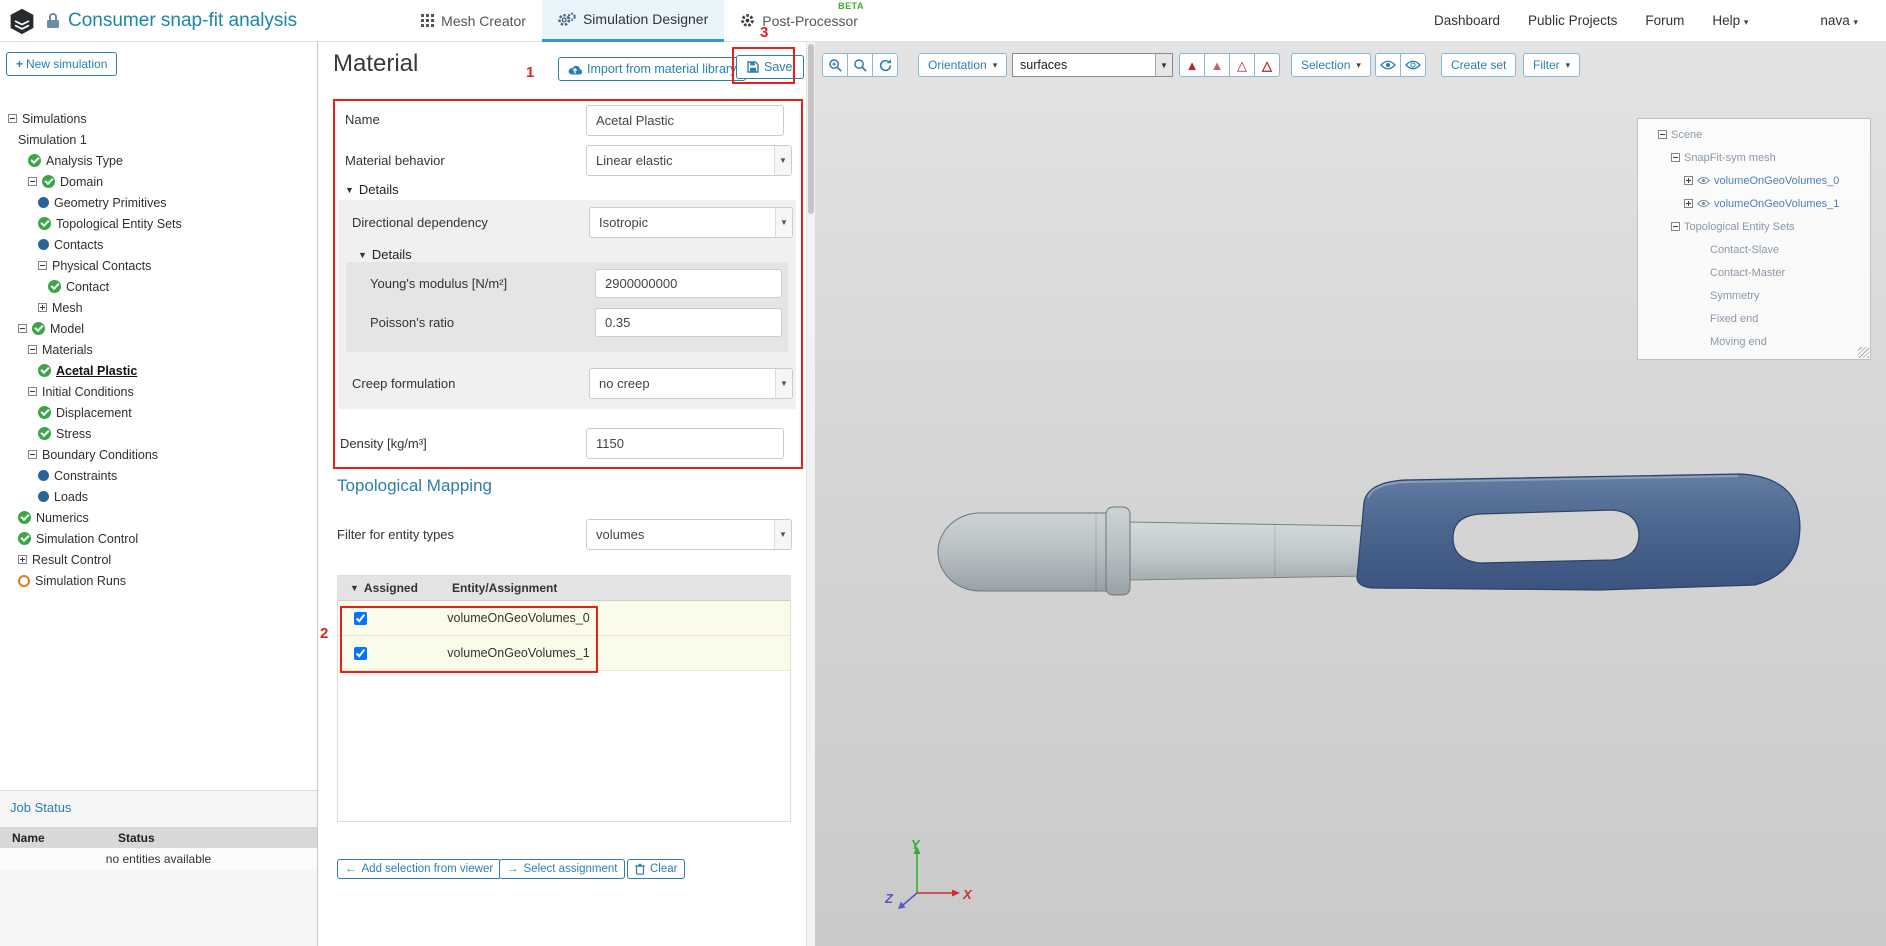  Describe the element at coordinates (885, 65) in the screenshot. I see `refresh-view-button` at that location.